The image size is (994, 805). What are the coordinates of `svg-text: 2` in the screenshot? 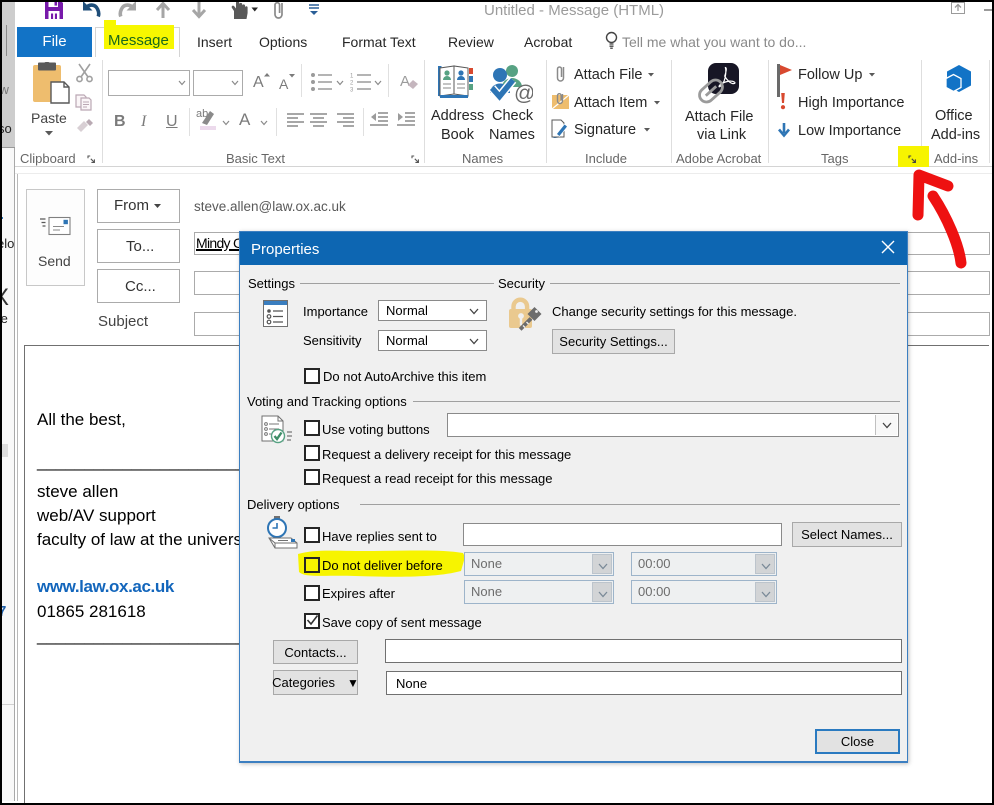 It's located at (352, 84).